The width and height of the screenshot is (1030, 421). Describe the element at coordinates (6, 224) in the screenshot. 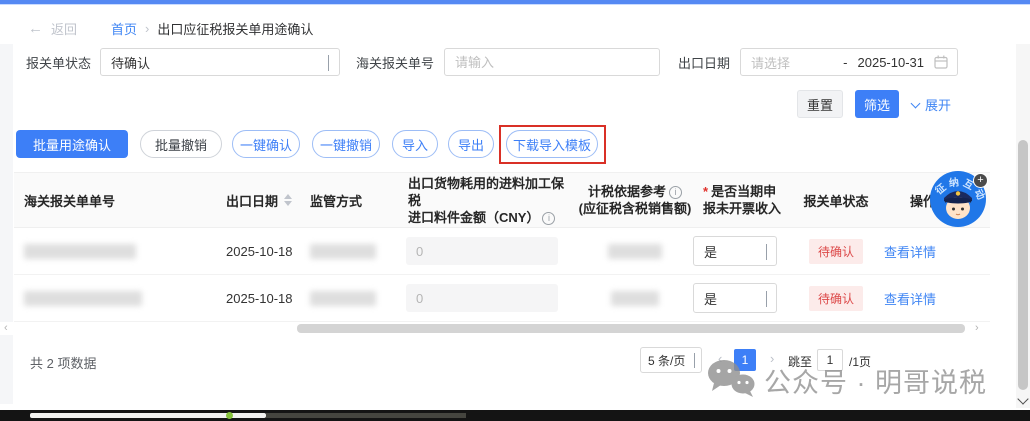

I see `page-left-gutter` at that location.